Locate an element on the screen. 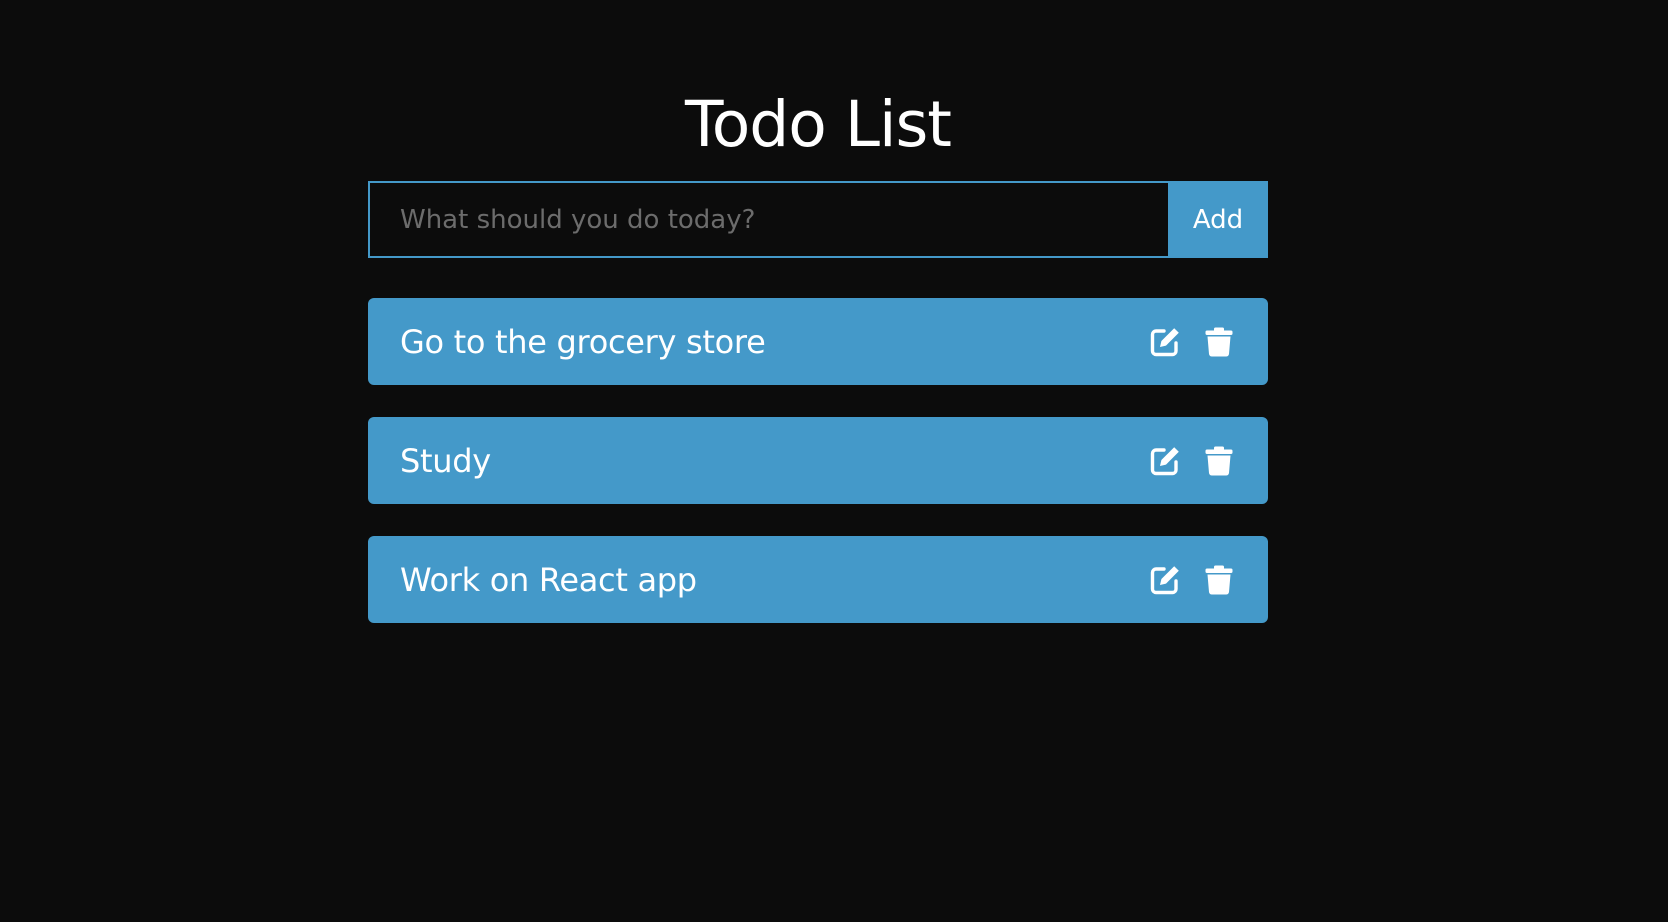 This screenshot has width=1668, height=922. todo-input is located at coordinates (768, 219).